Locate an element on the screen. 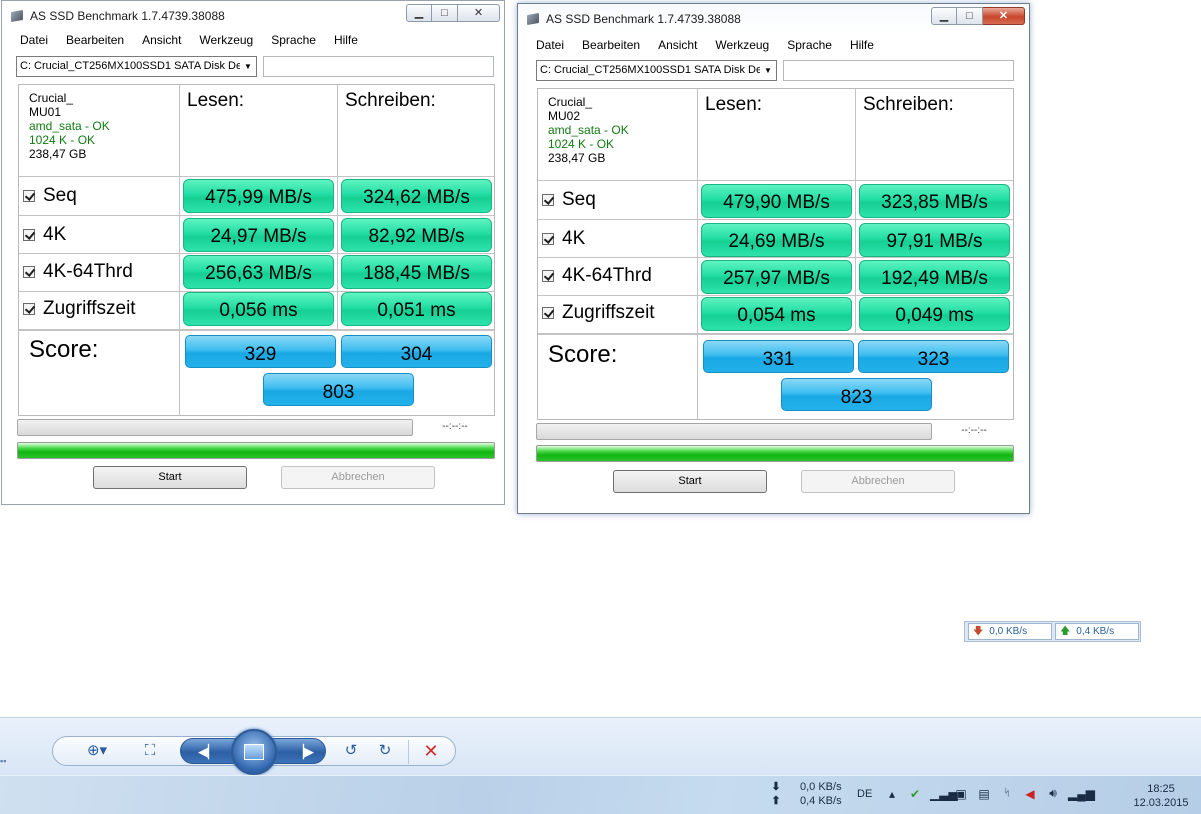 The image size is (1201, 814). app-icon is located at coordinates (17, 16).